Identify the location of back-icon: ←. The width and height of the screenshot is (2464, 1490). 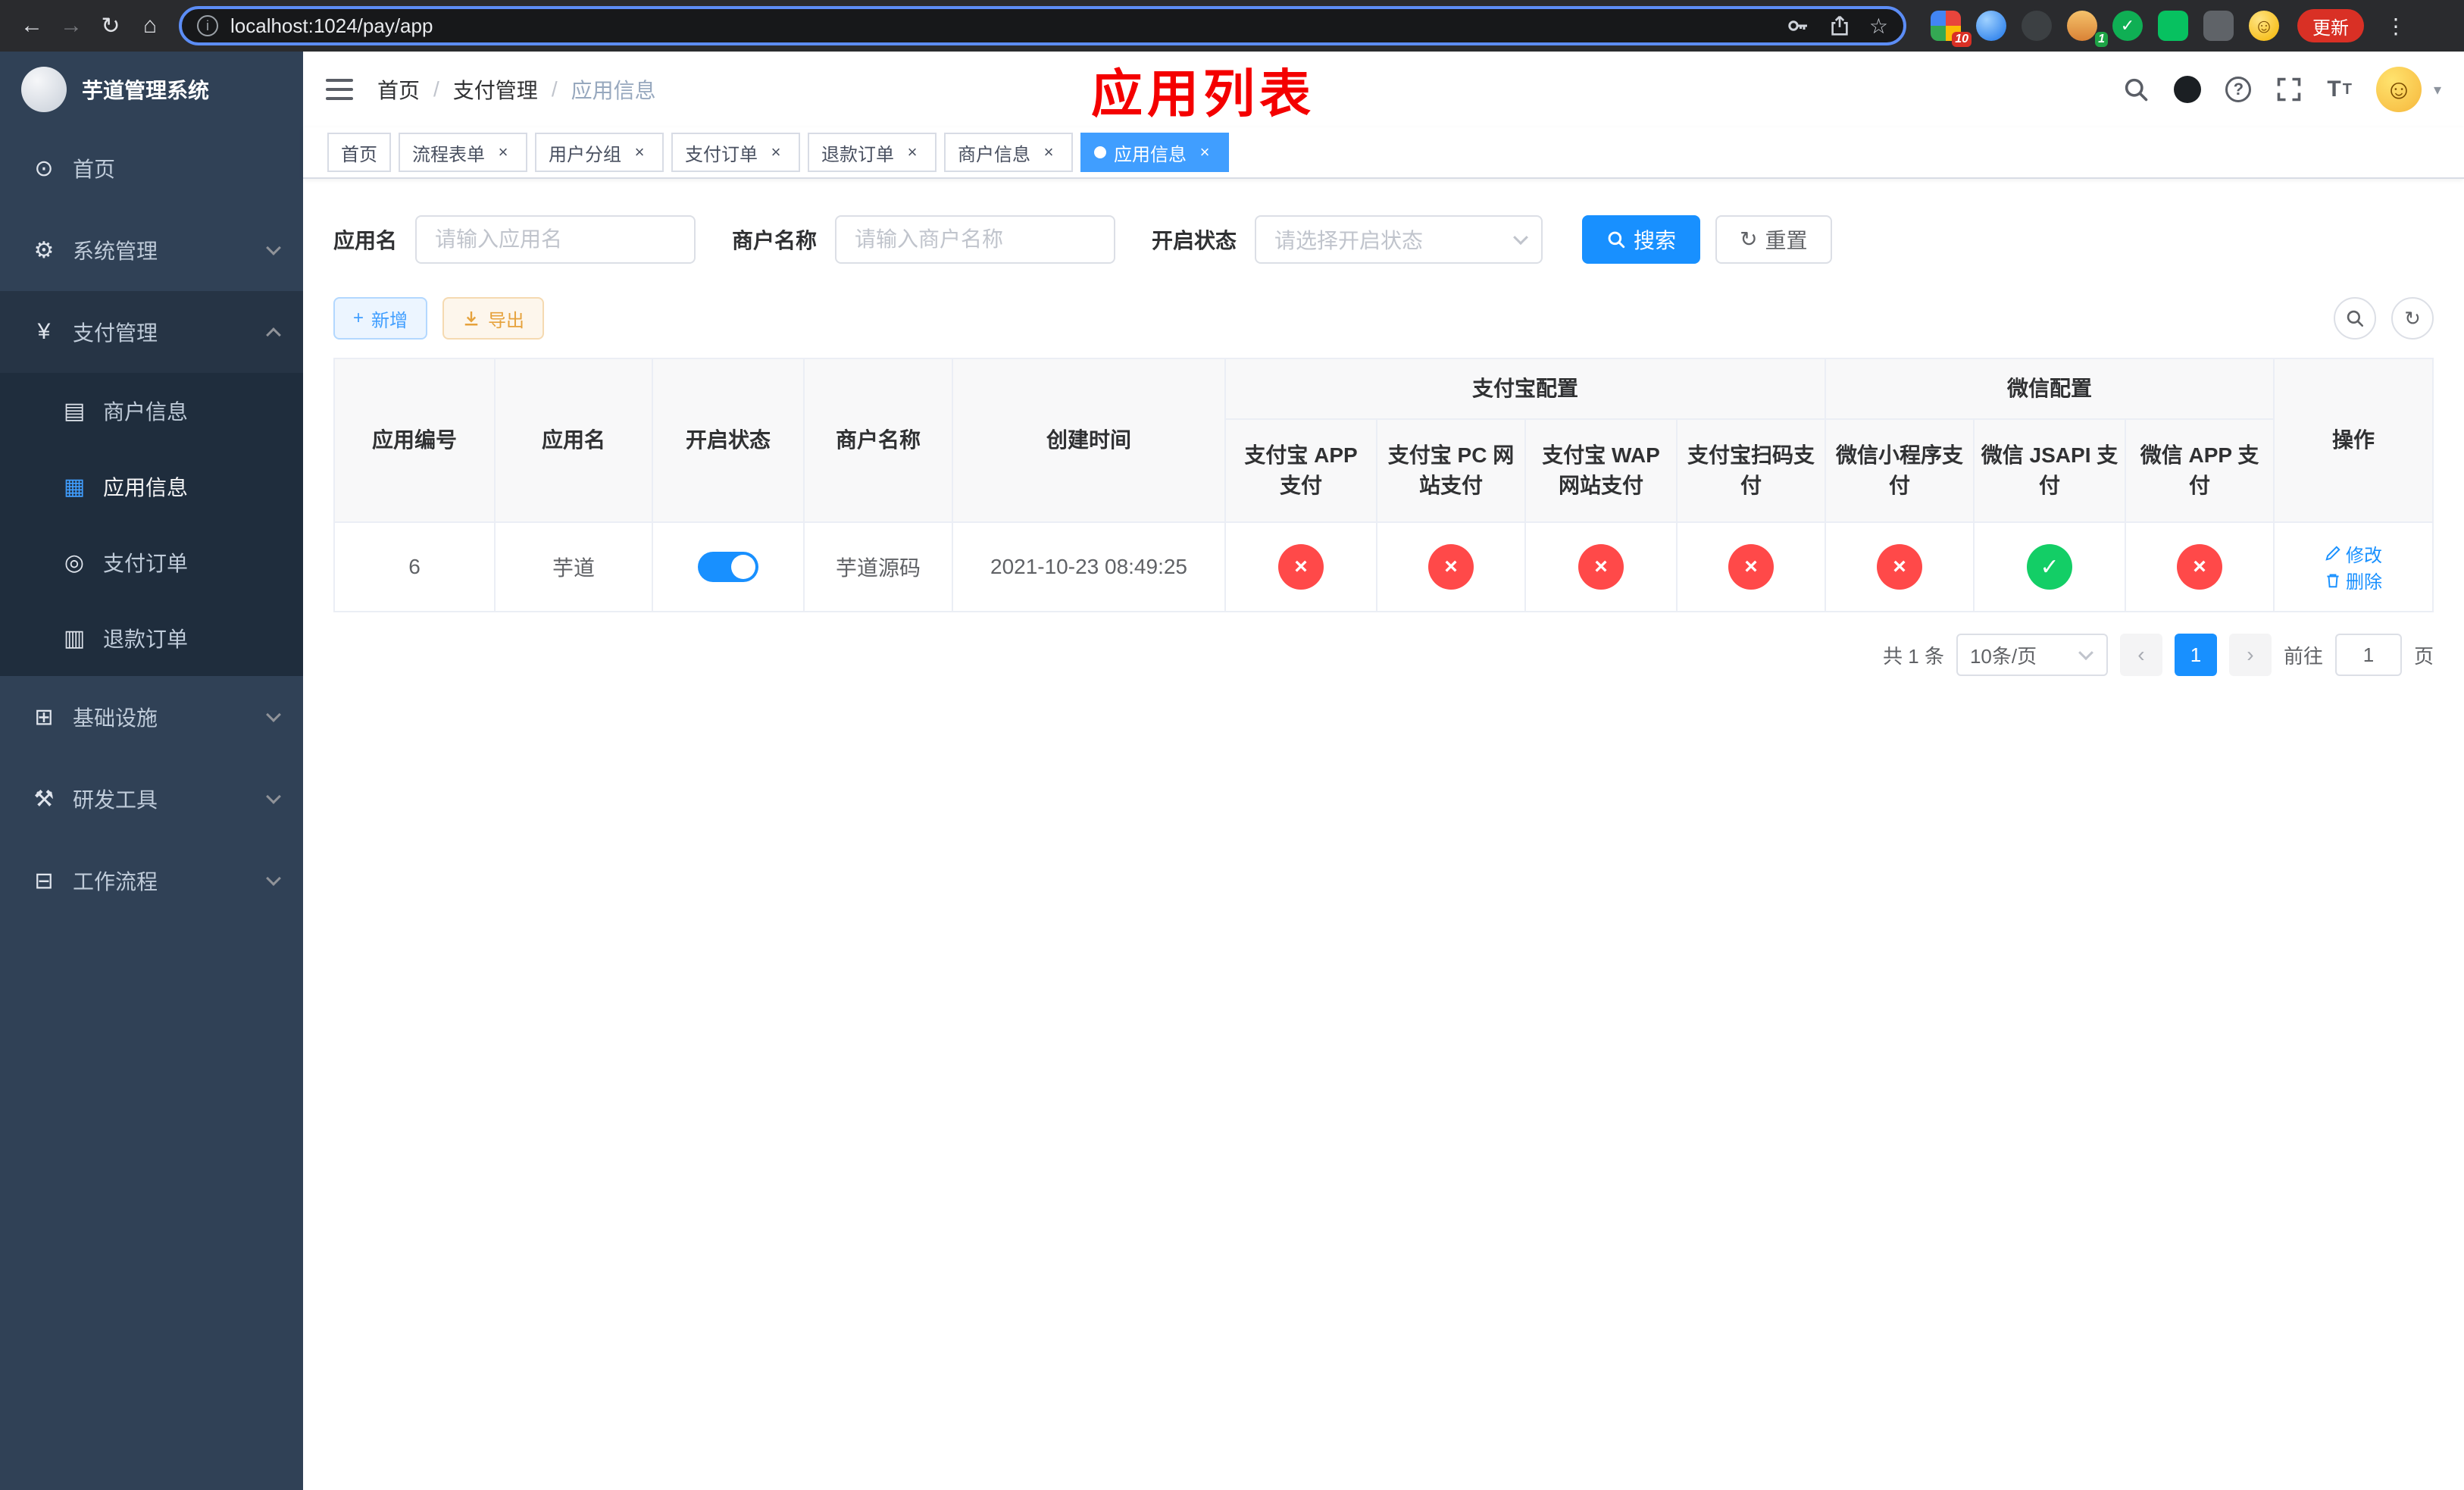
(32, 26).